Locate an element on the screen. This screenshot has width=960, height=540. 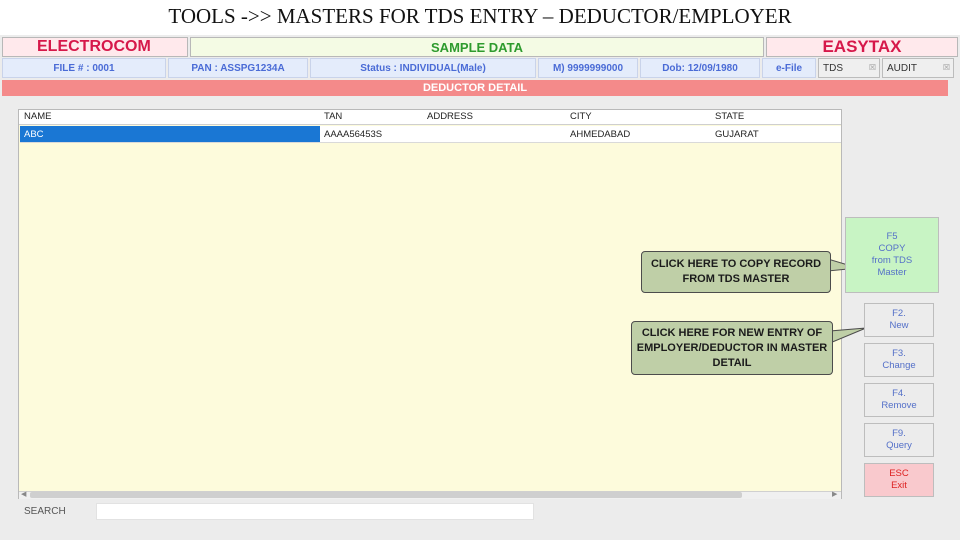
mobile-info: M) 9999999000 is located at coordinates (588, 68).